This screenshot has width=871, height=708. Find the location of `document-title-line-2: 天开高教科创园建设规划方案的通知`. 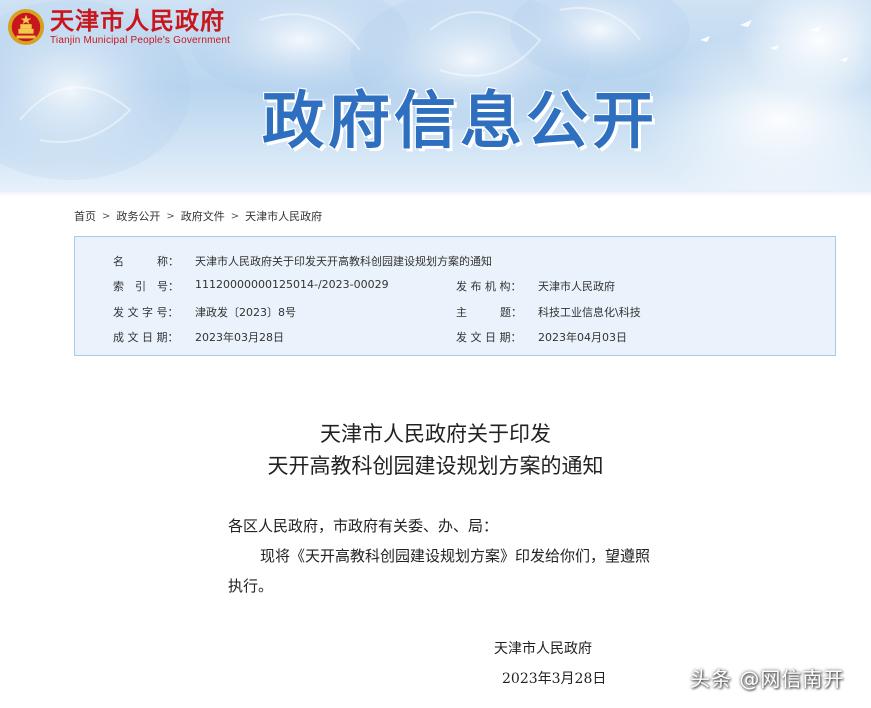

document-title-line-2: 天开高教科创园建设规划方案的通知 is located at coordinates (435, 466).